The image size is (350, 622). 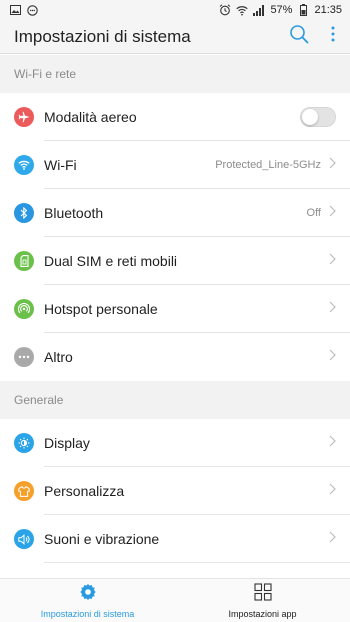 I want to click on row-suoni-e-vibrazione: Suoni e vibrazione, so click(x=175, y=539).